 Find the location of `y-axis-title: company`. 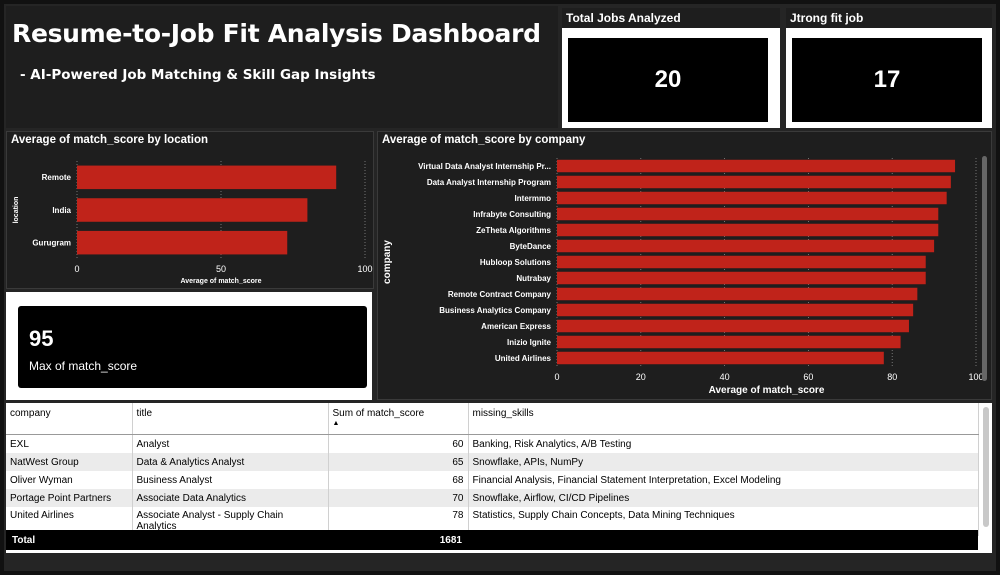

y-axis-title: company is located at coordinates (387, 262).